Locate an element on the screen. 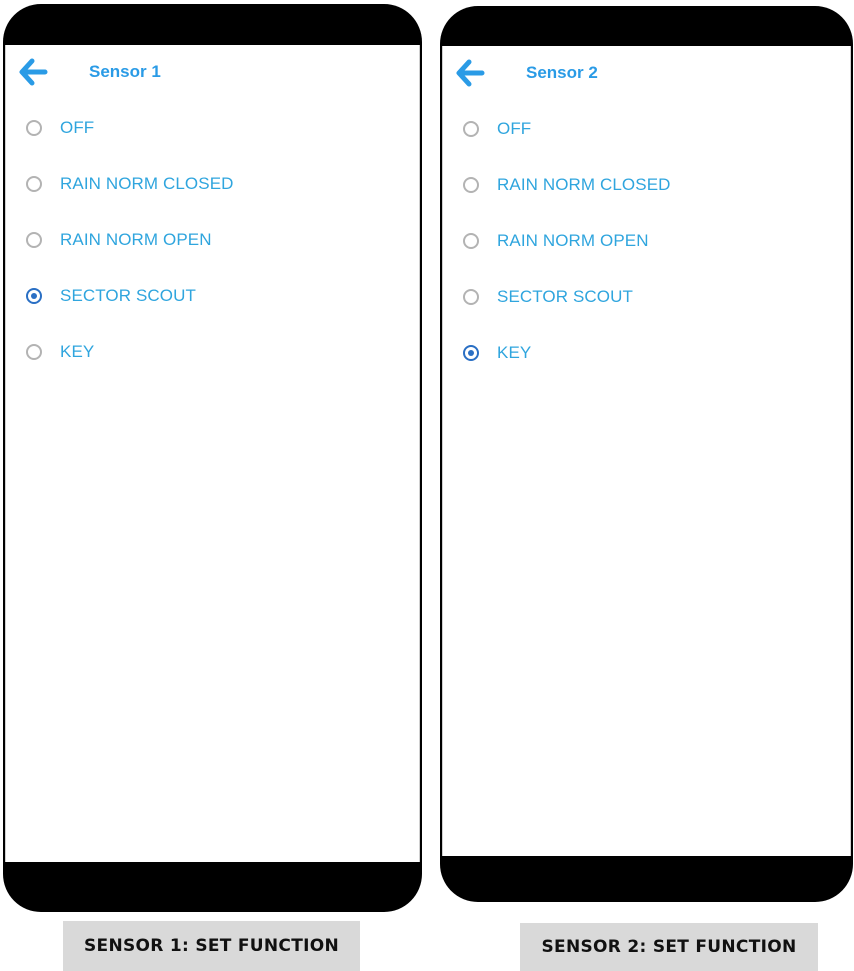 The image size is (854, 971). page-title: Sensor 2 is located at coordinates (562, 72).